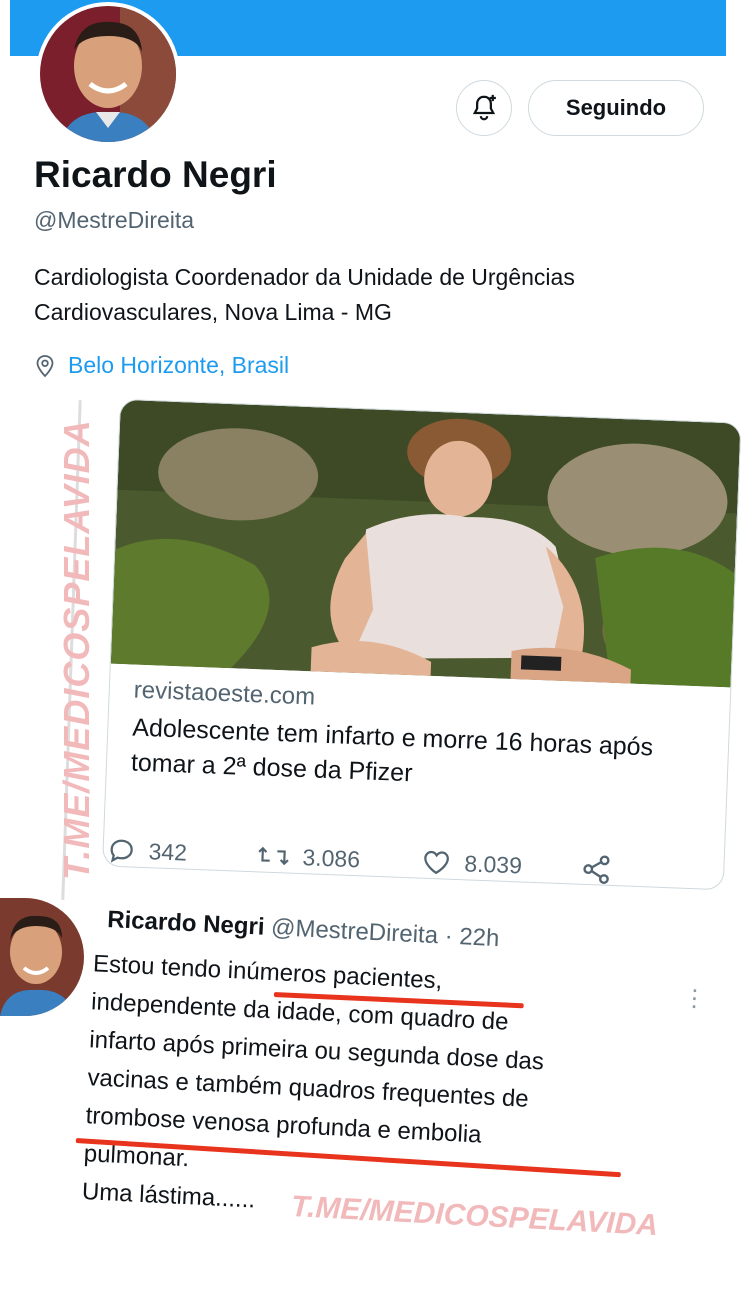 The width and height of the screenshot is (748, 1296). What do you see at coordinates (224, 693) in the screenshot?
I see `card-domain: revistaoeste.com` at bounding box center [224, 693].